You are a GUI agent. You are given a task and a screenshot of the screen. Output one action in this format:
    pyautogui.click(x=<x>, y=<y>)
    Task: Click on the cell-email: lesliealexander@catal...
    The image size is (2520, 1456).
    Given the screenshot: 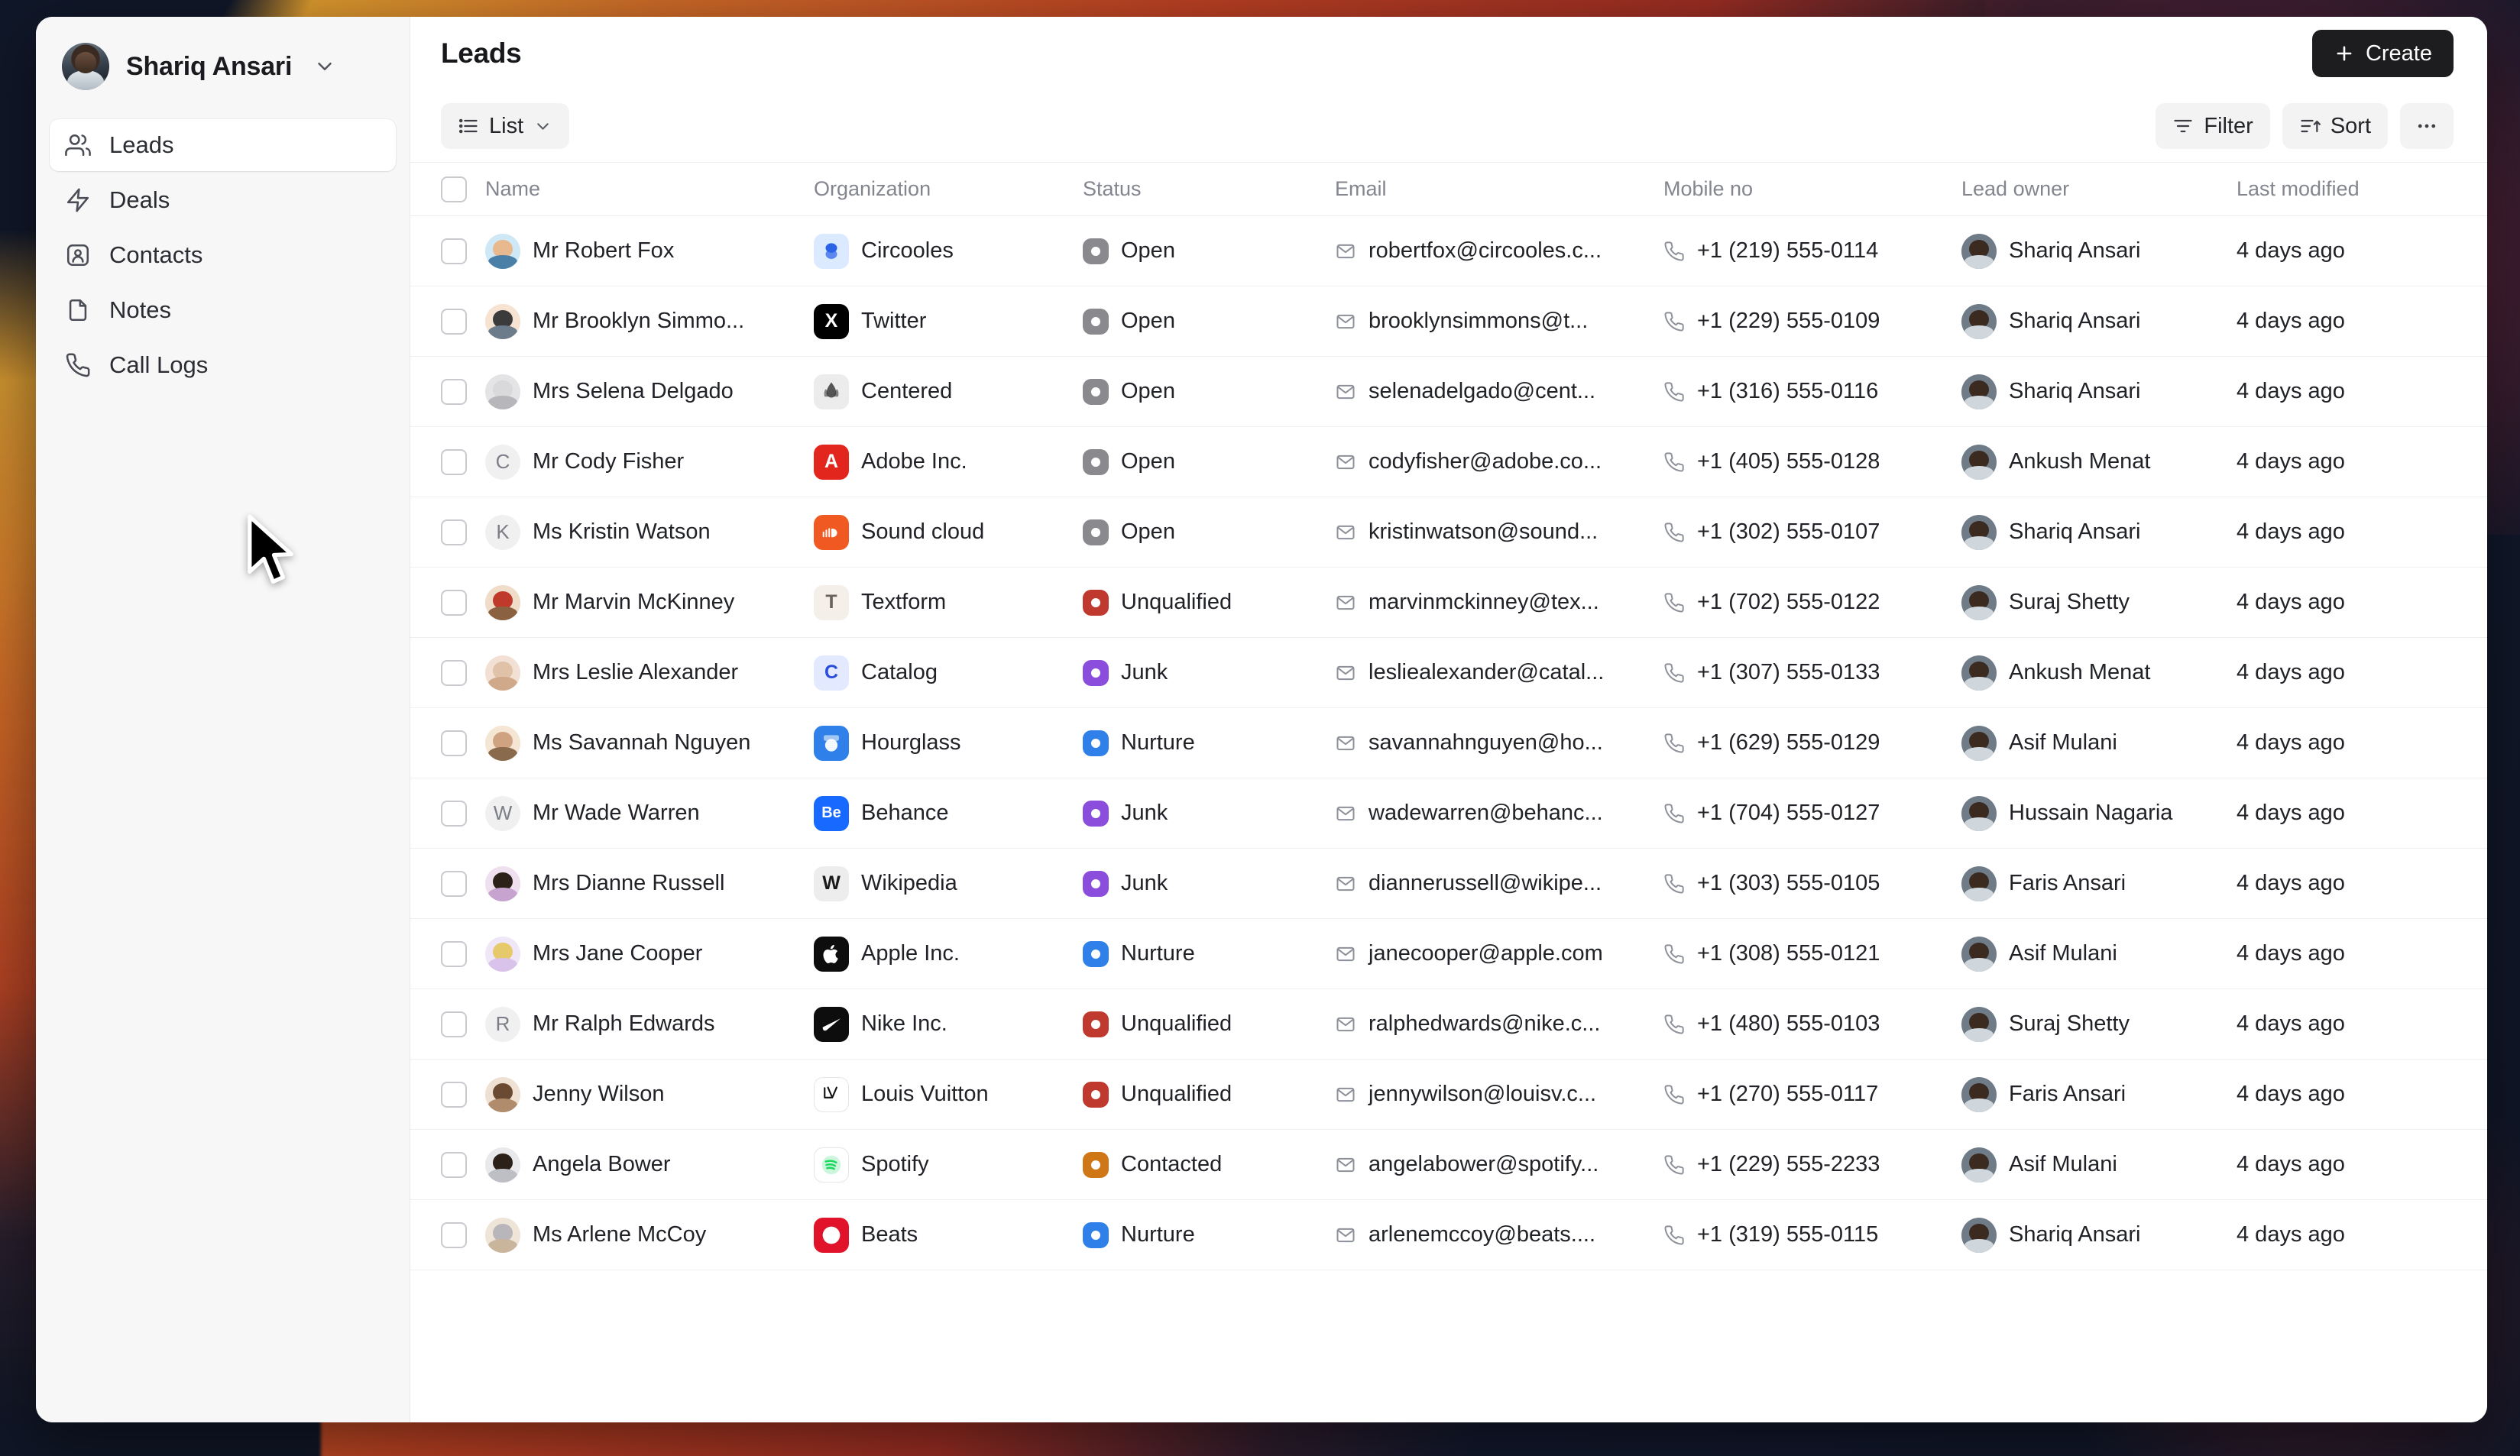 What is the action you would take?
    pyautogui.click(x=1499, y=672)
    